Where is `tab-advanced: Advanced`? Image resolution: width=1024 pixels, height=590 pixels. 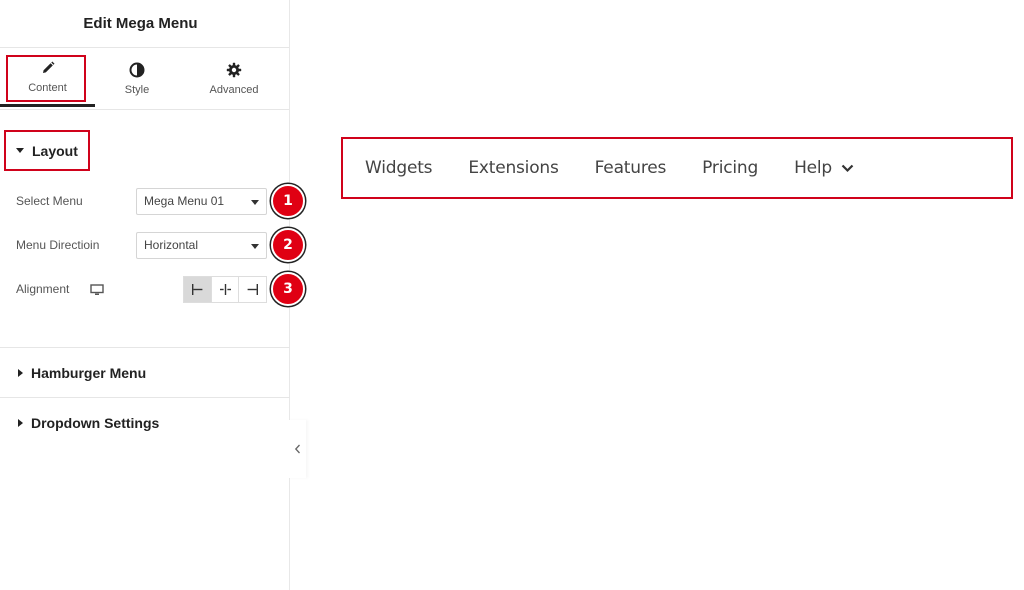 tab-advanced: Advanced is located at coordinates (234, 78).